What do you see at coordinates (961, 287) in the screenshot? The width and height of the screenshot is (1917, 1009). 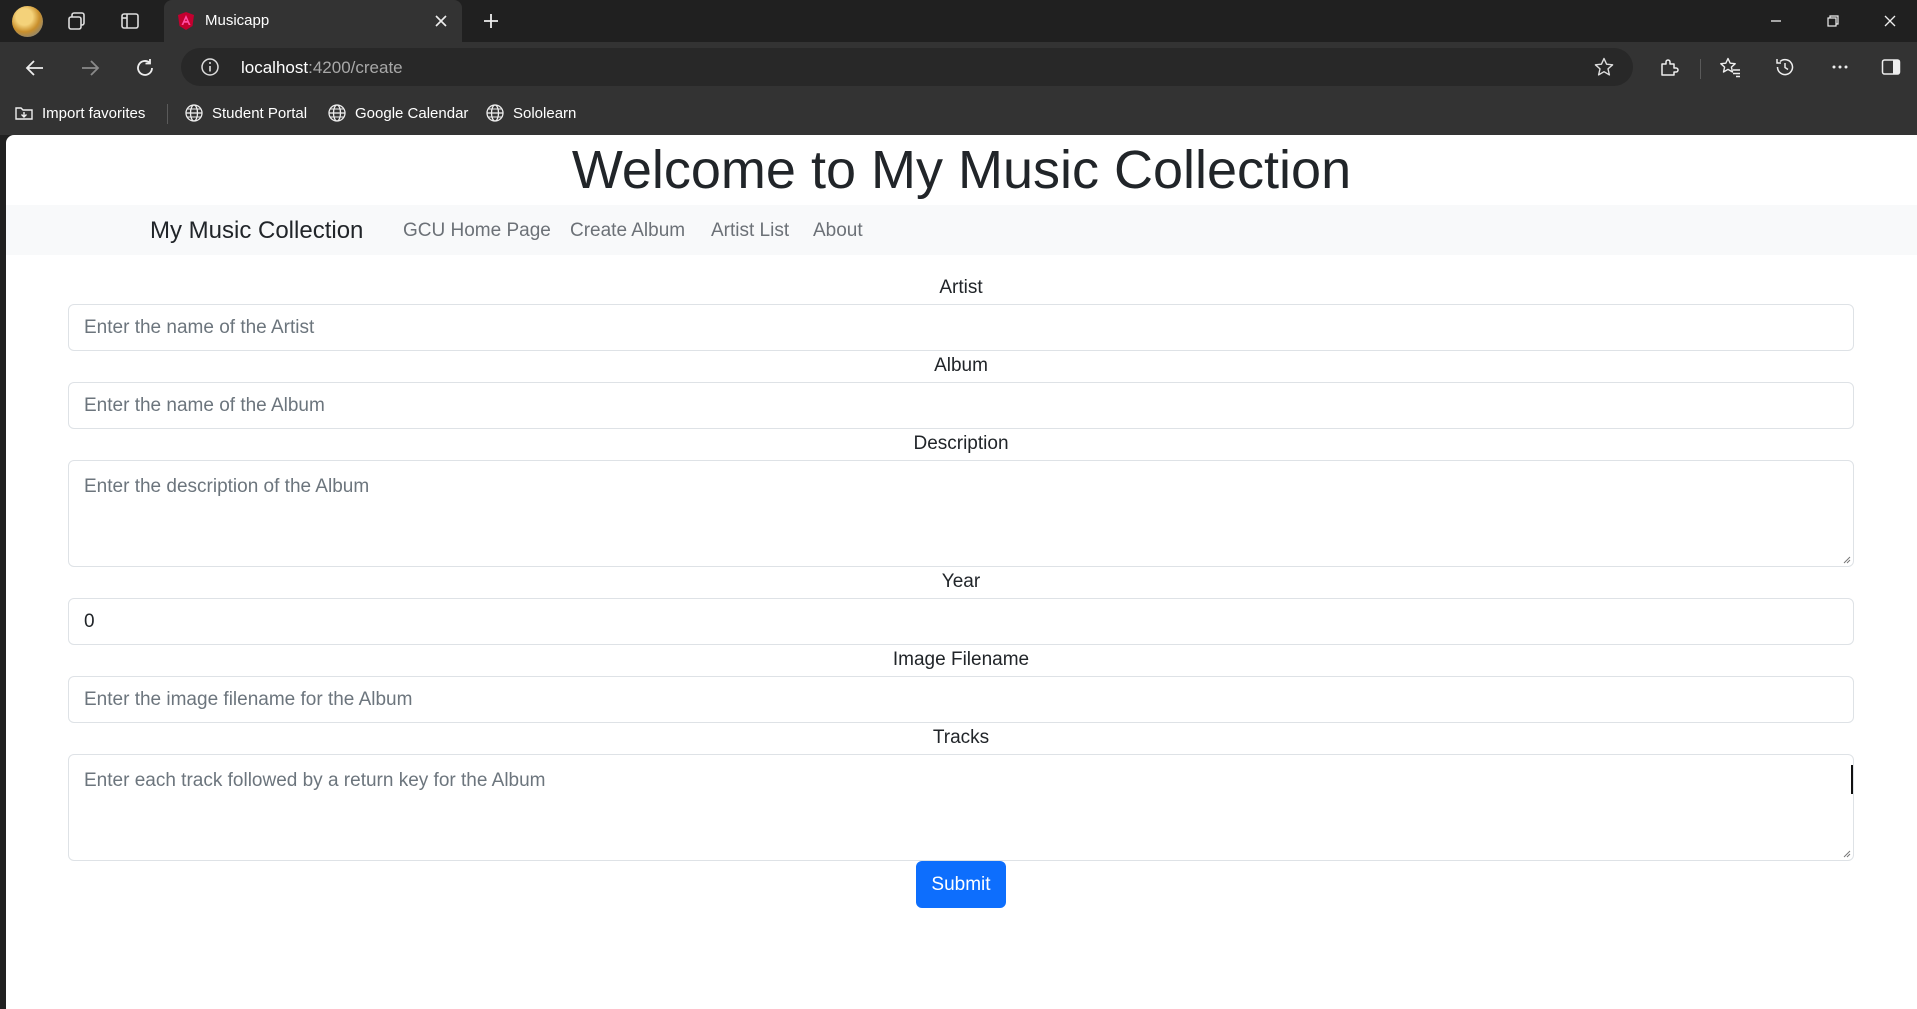 I see `artist-label: Artist` at bounding box center [961, 287].